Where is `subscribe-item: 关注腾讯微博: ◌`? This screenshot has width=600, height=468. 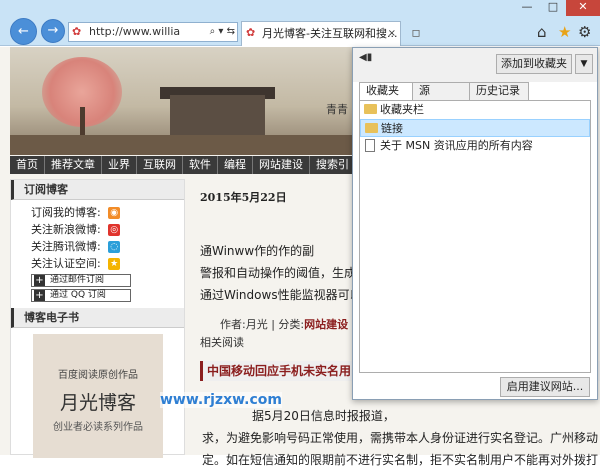 subscribe-item: 关注腾讯微博: ◌ is located at coordinates (107, 246).